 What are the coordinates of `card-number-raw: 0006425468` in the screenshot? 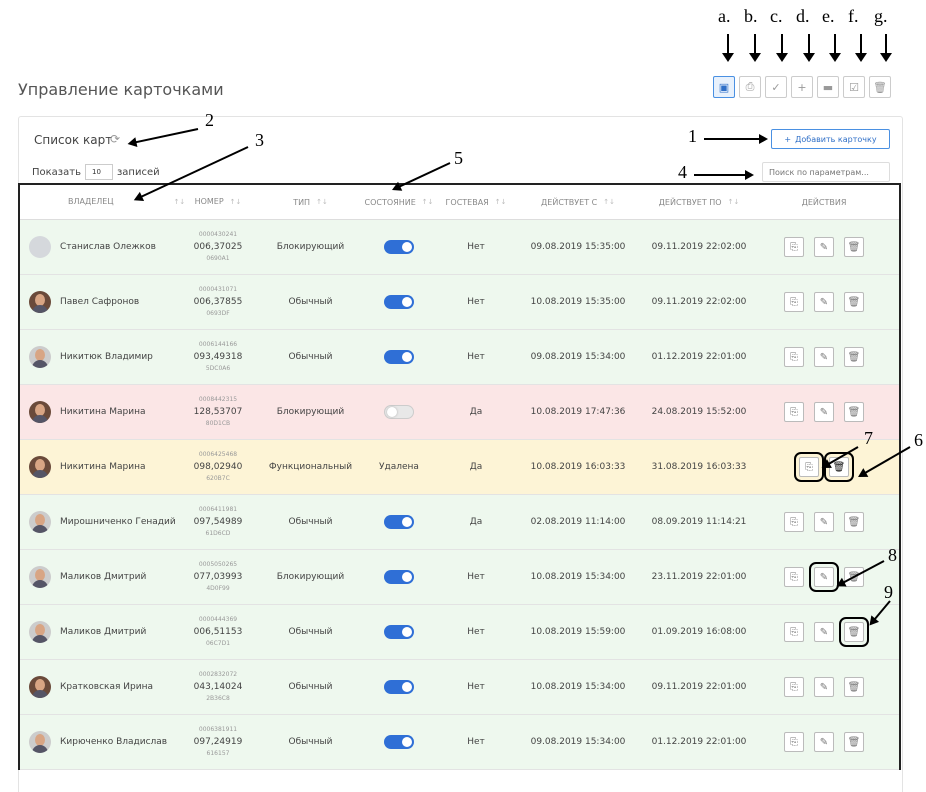 It's located at (218, 454).